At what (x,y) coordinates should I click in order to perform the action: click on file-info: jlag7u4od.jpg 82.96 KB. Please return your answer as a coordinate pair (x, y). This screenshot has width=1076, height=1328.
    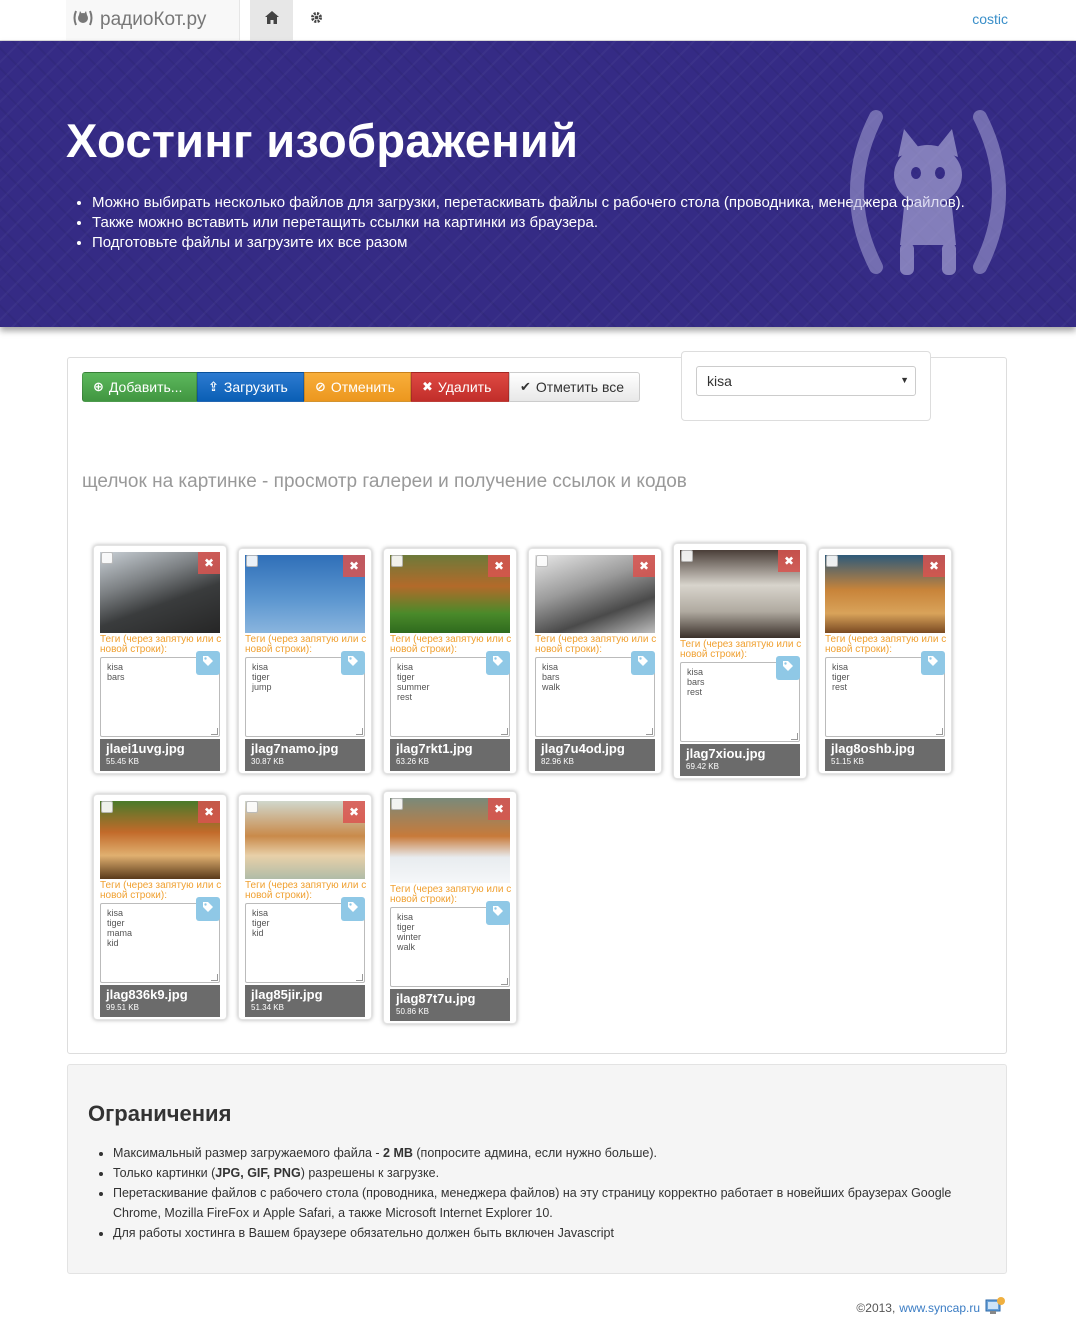
    Looking at the image, I should click on (595, 755).